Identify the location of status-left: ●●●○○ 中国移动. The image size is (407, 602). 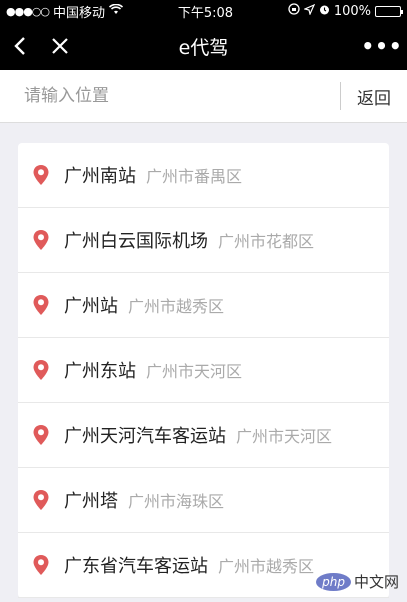
(65, 11).